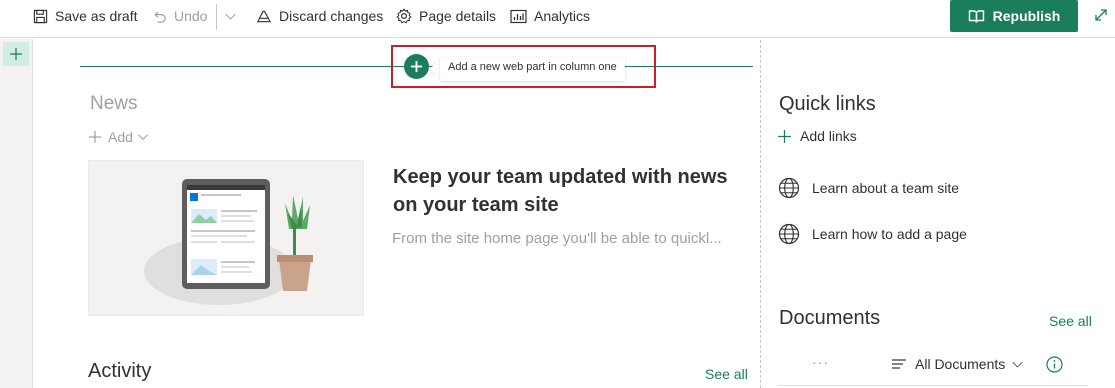  I want to click on more-options-button: ···, so click(820, 362).